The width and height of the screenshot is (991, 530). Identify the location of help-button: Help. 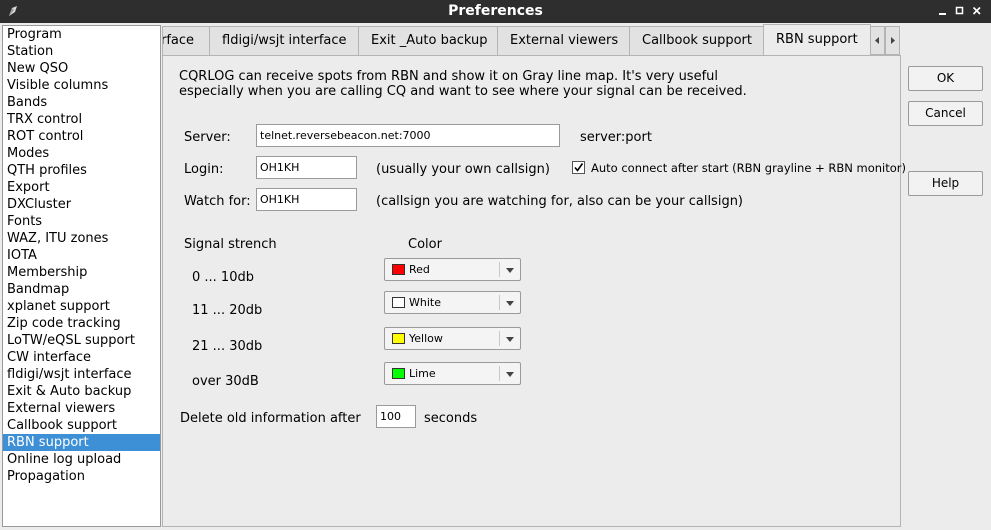
(945, 183).